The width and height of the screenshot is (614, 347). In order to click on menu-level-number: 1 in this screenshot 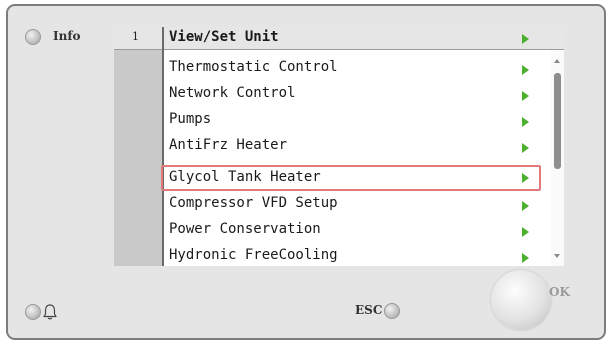, I will do `click(135, 36)`.